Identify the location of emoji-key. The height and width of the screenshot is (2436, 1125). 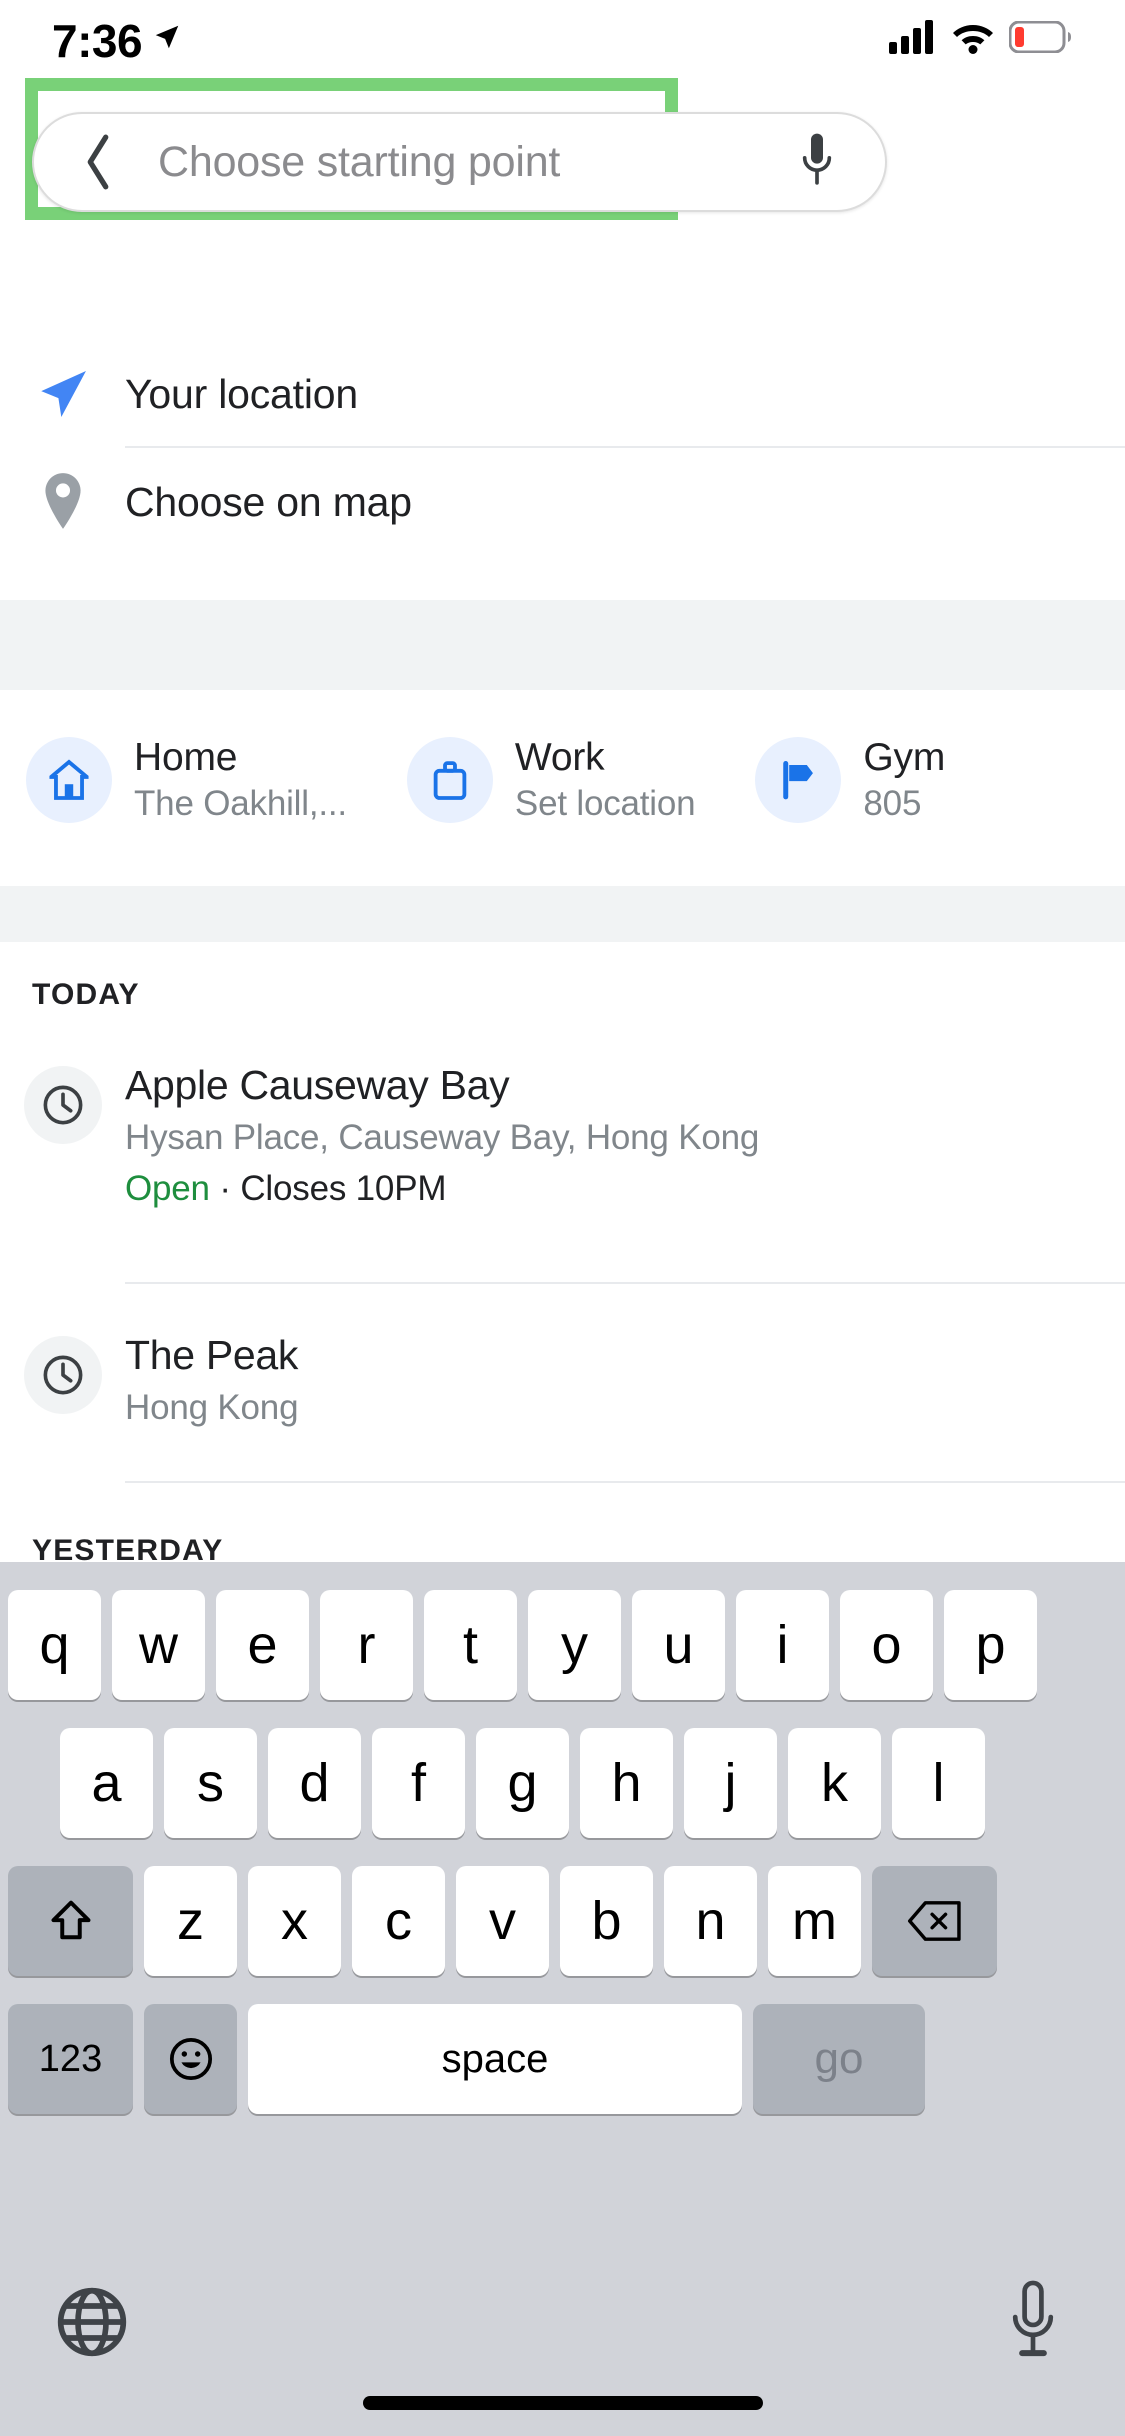
(190, 2059).